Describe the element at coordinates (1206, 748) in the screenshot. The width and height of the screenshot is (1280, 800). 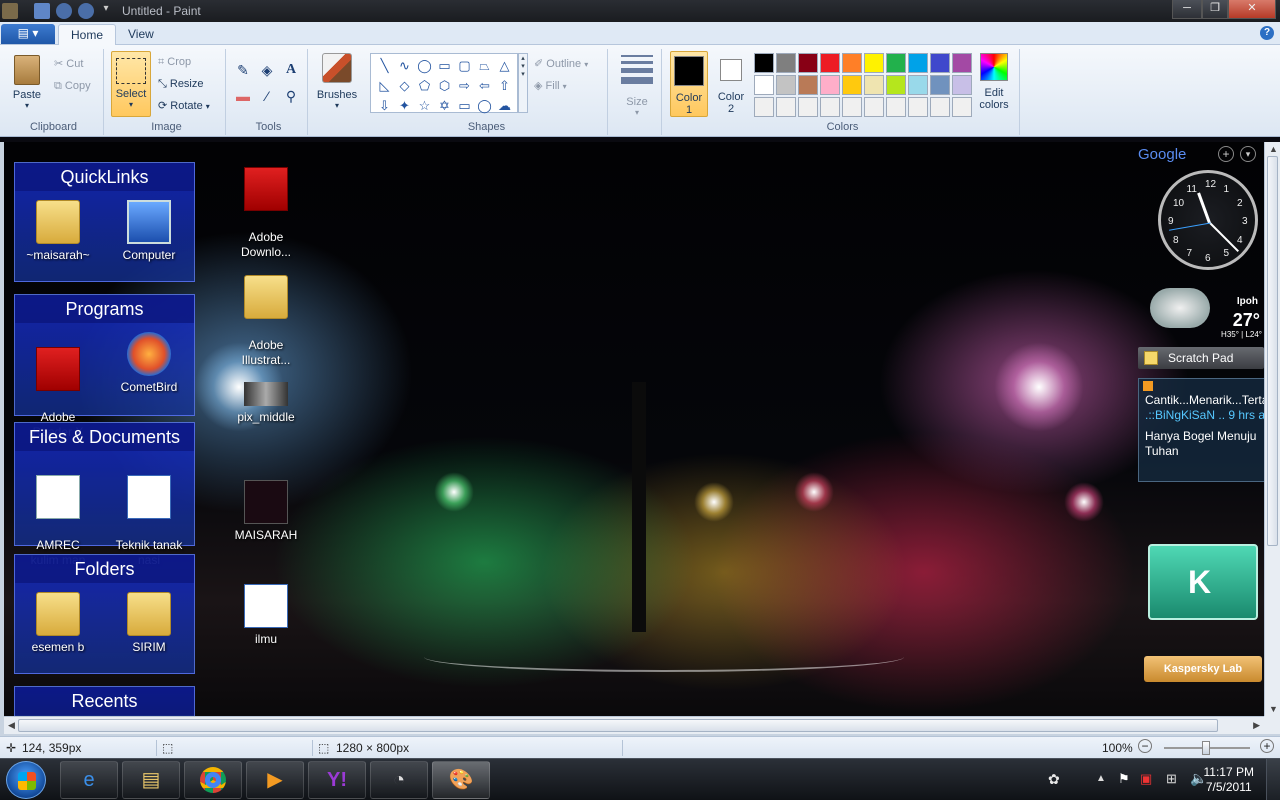
I see `zoom-slider-thumb` at that location.